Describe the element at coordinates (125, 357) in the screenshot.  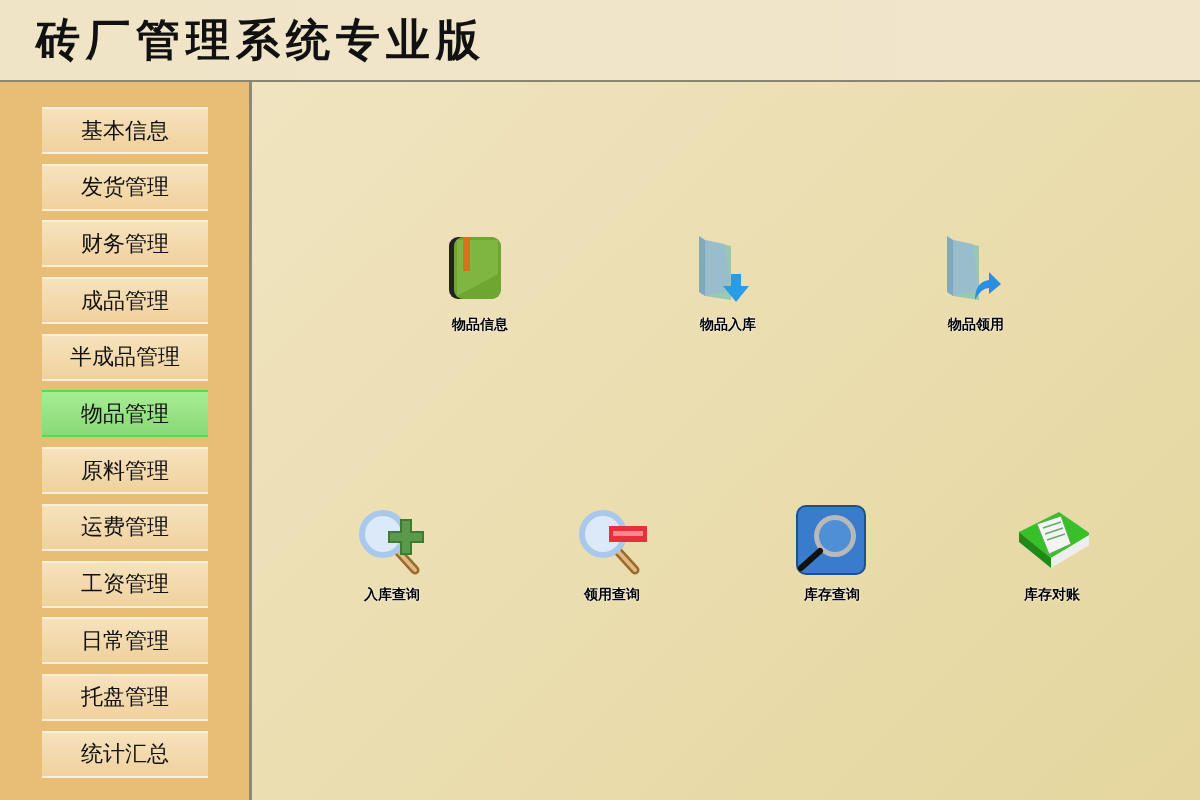
I see `sidebar-item: 半成品管理` at that location.